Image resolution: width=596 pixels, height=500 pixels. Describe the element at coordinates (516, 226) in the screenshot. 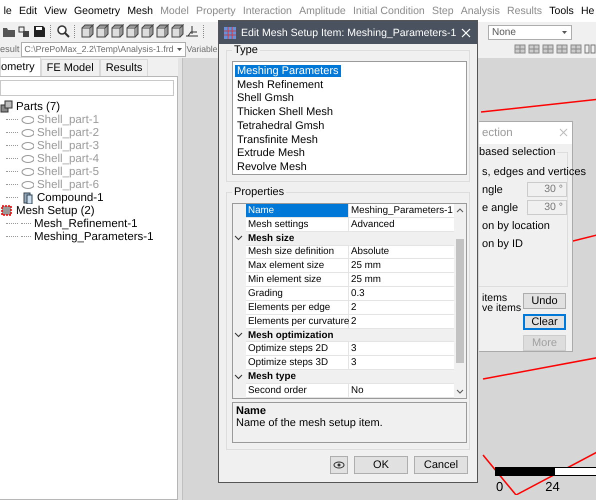

I see `option-label: on by location` at that location.